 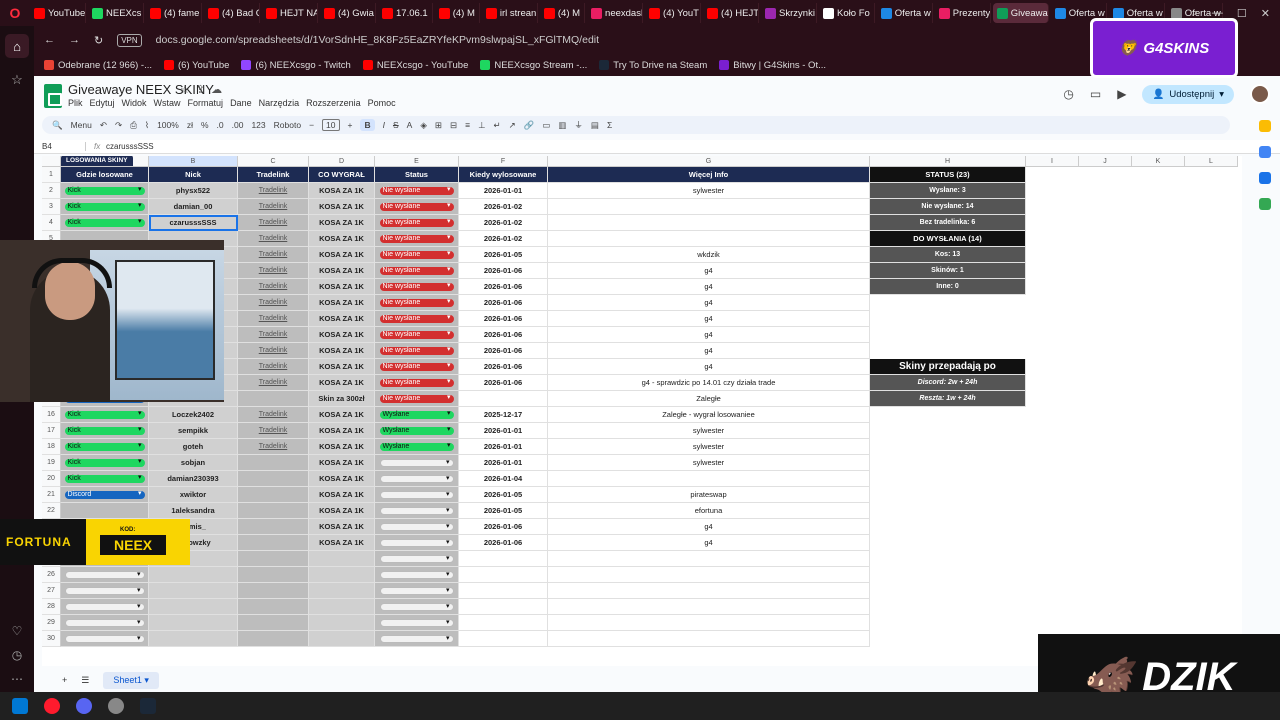 I want to click on row-header: 30, so click(x=51, y=639).